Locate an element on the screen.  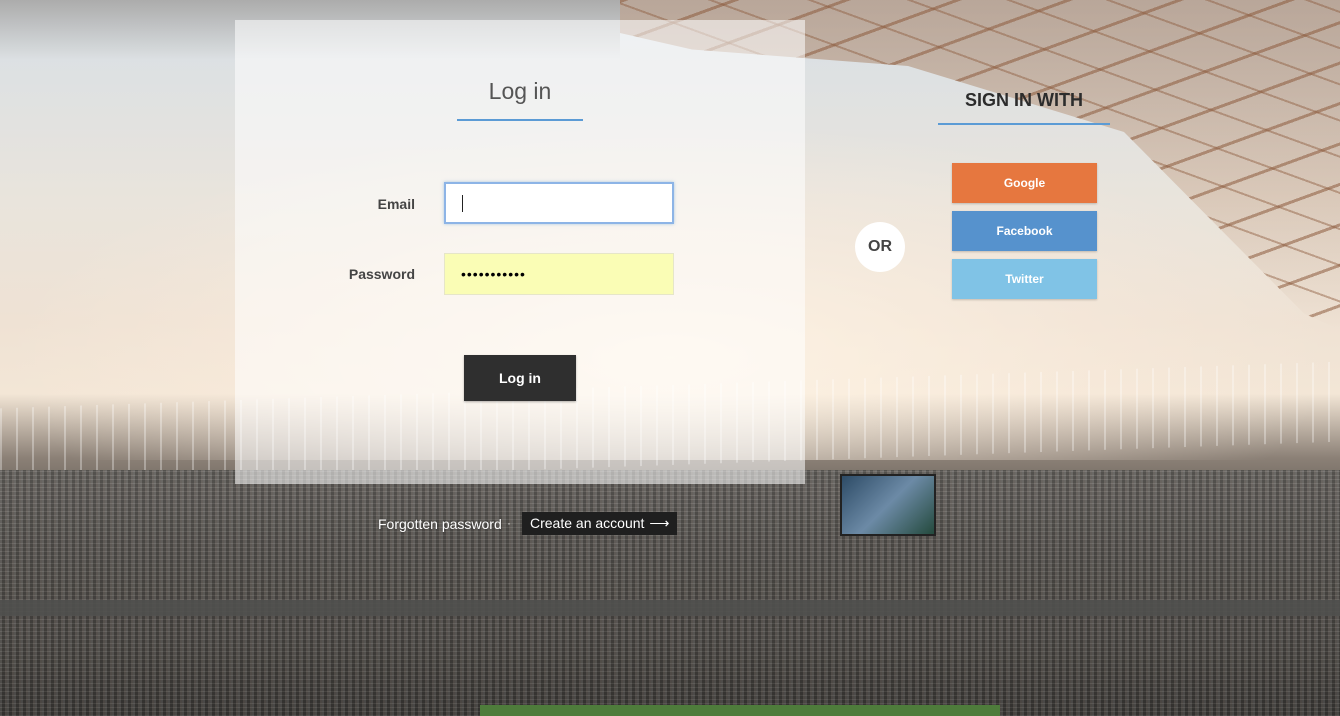
or-divider: OR is located at coordinates (880, 247).